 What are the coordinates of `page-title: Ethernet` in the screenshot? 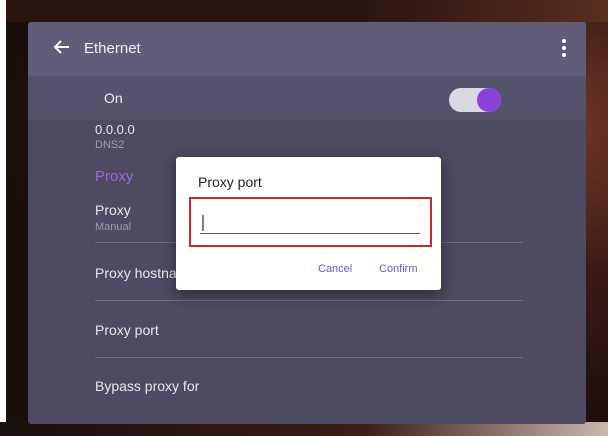 It's located at (112, 48).